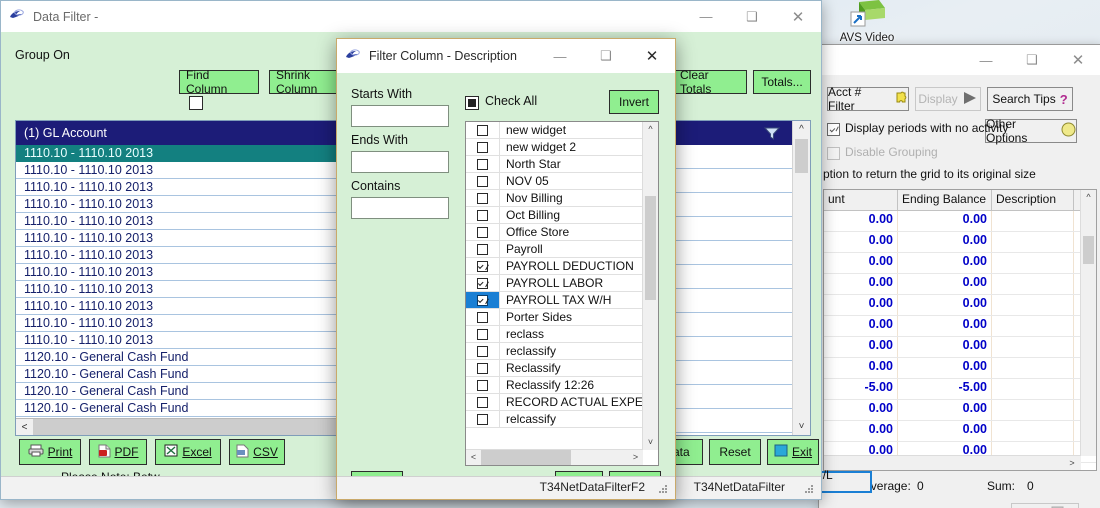 This screenshot has width=1100, height=508. What do you see at coordinates (1072, 463) in the screenshot?
I see `grid-scroll-right-icon: >` at bounding box center [1072, 463].